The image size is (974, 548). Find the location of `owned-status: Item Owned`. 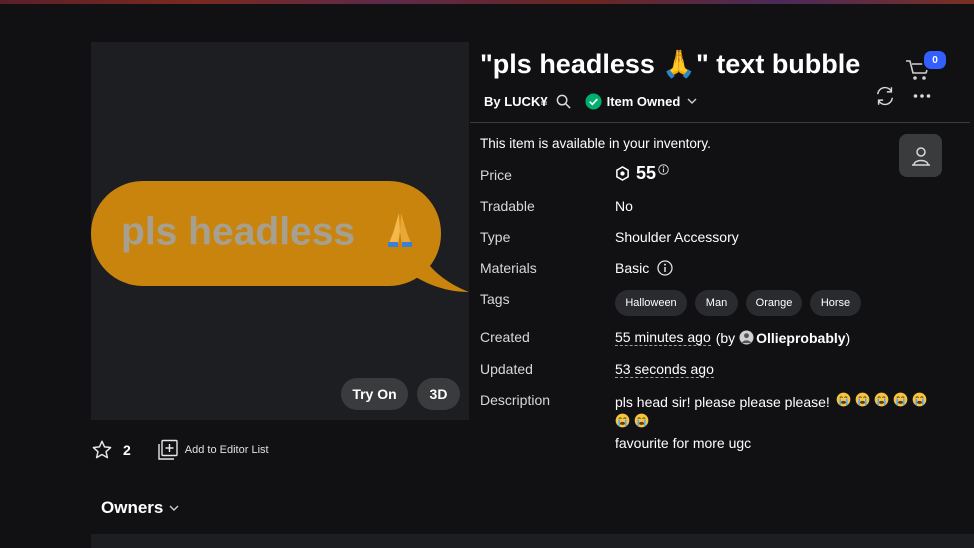

owned-status: Item Owned is located at coordinates (641, 101).